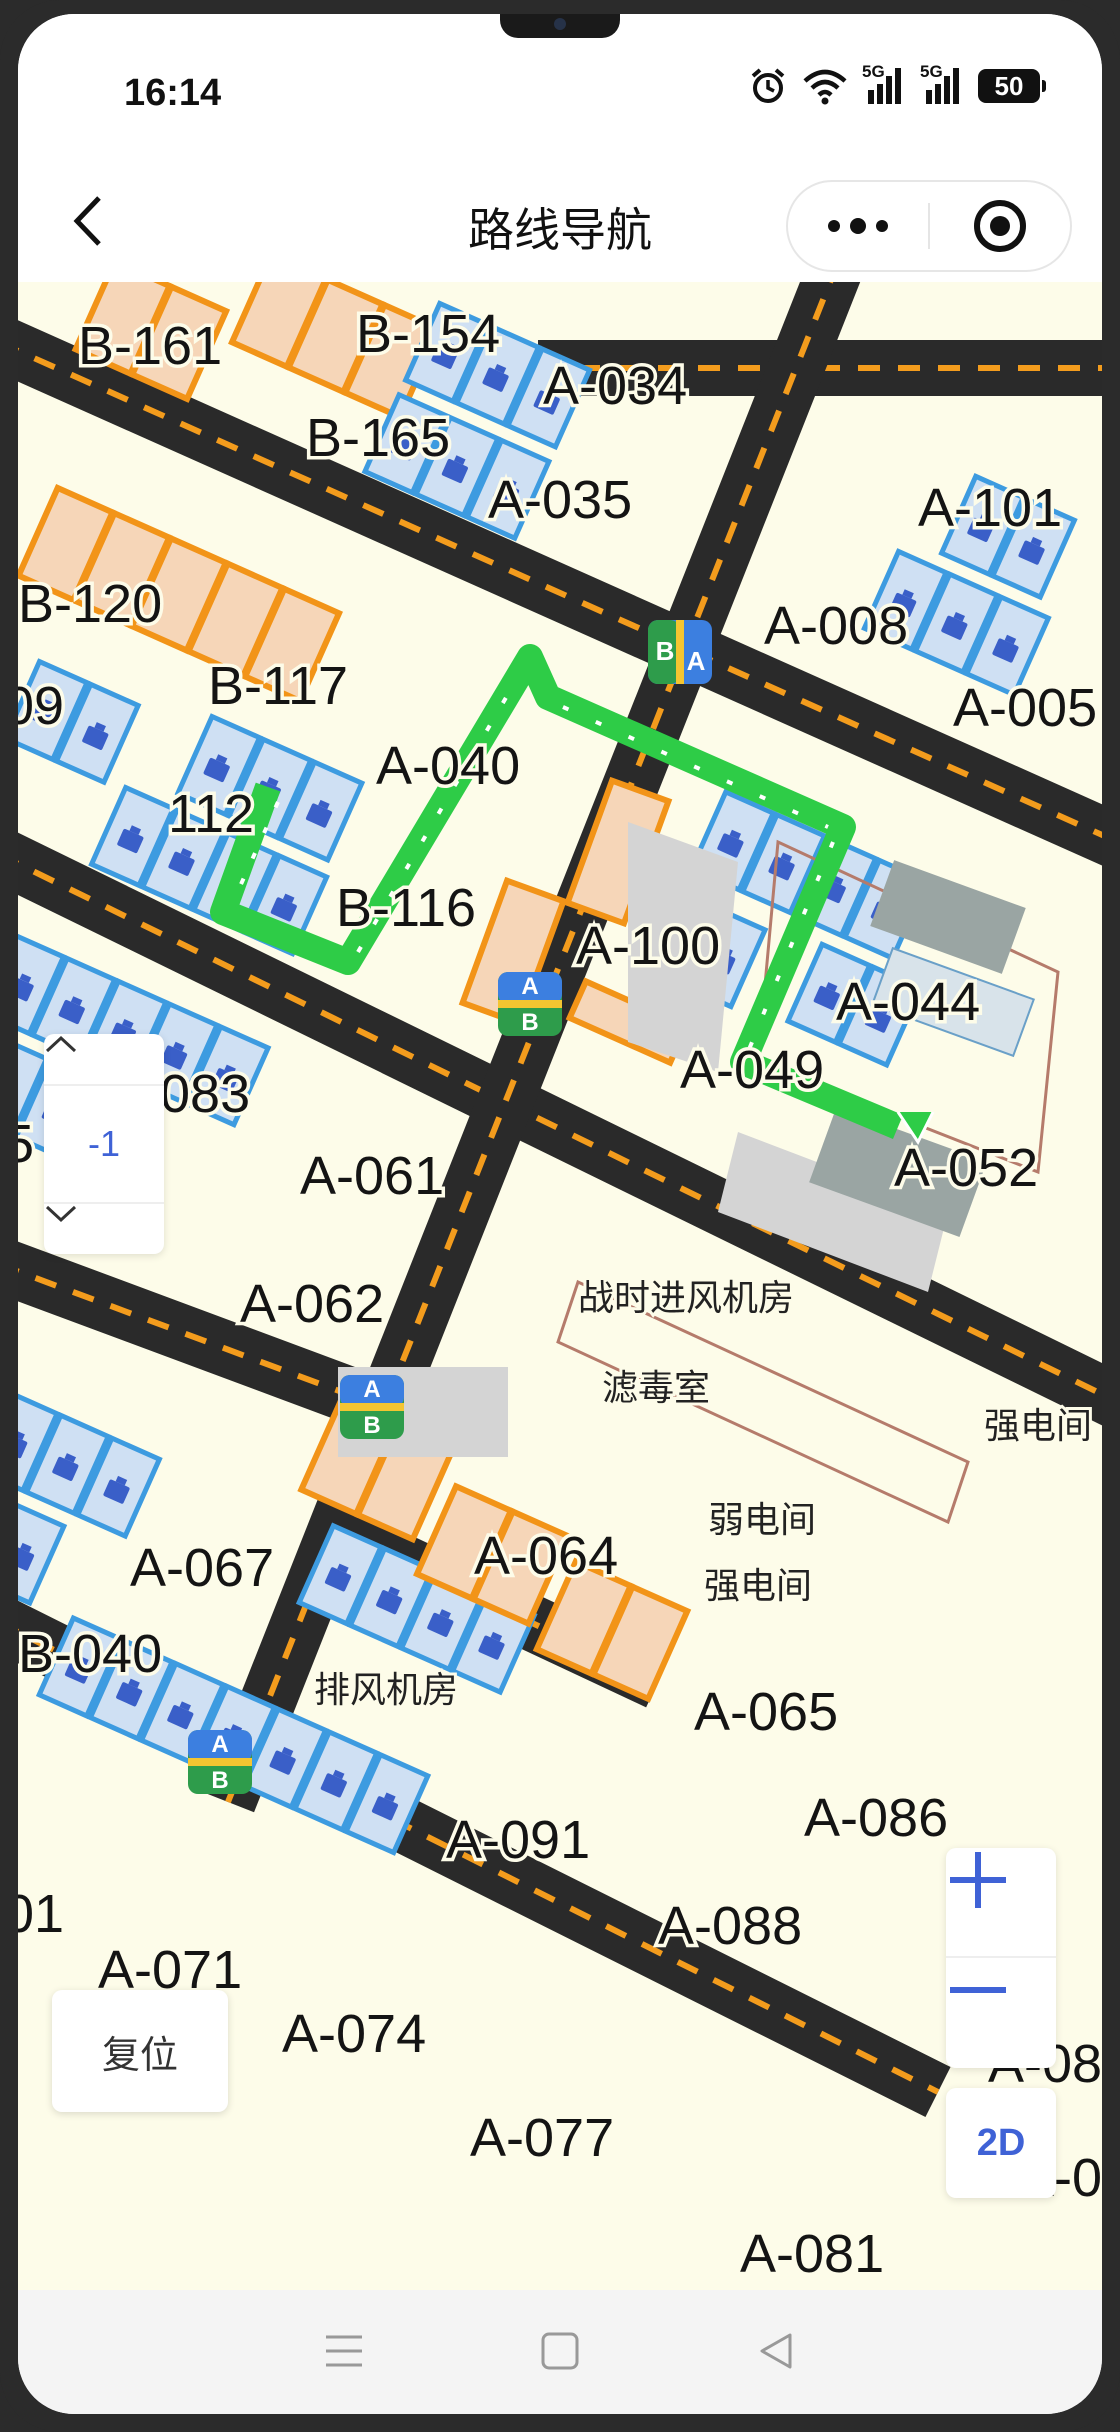  I want to click on more-button, so click(858, 226).